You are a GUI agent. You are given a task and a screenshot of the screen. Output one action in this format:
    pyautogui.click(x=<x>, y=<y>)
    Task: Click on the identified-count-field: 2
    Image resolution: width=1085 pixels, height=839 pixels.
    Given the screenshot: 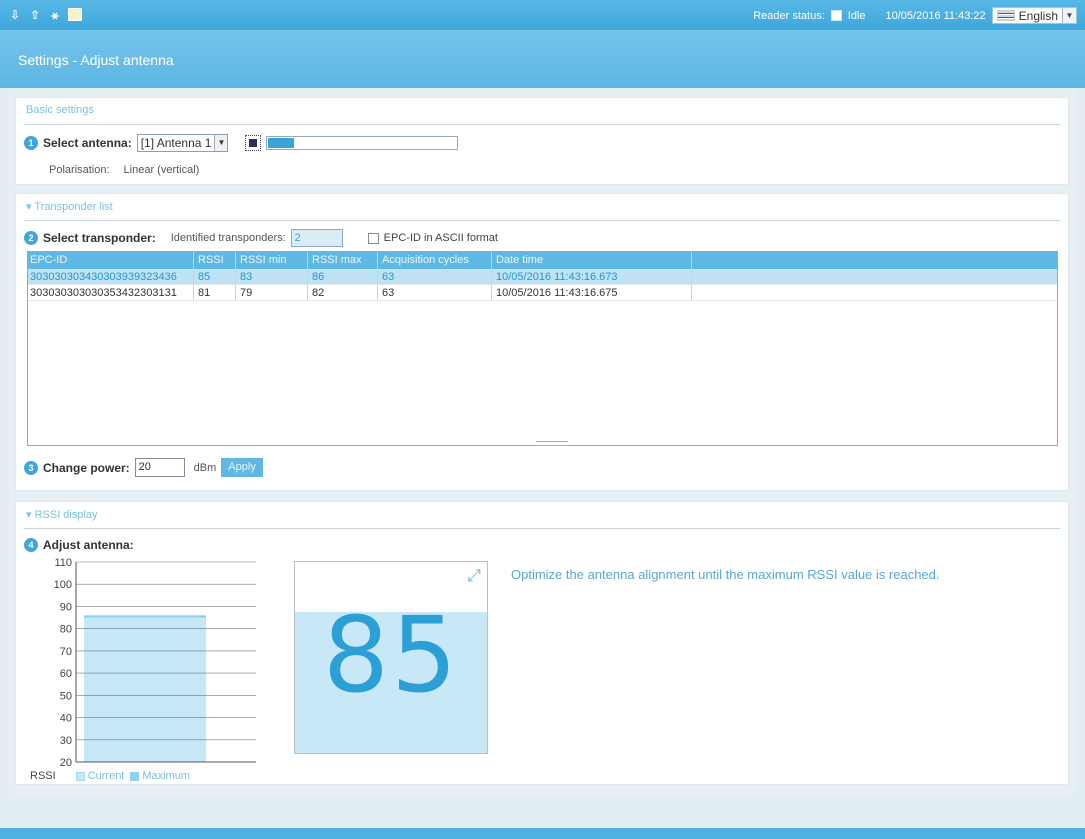 What is the action you would take?
    pyautogui.click(x=316, y=238)
    